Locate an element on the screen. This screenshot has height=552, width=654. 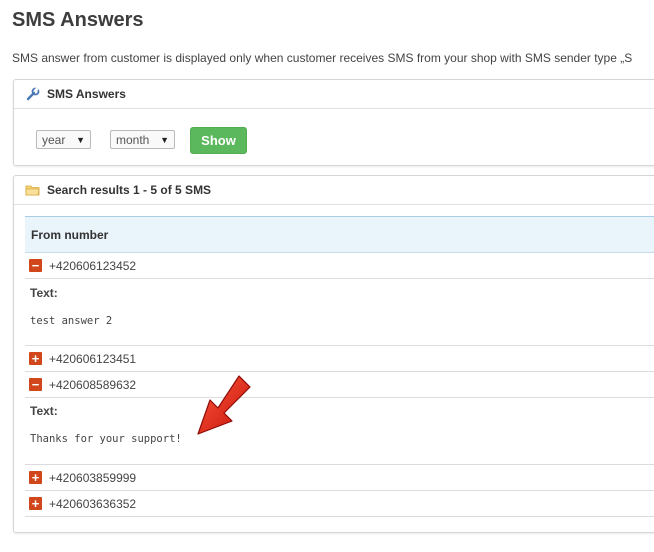
row-detail: Text: test answer 2 is located at coordinates (339, 312).